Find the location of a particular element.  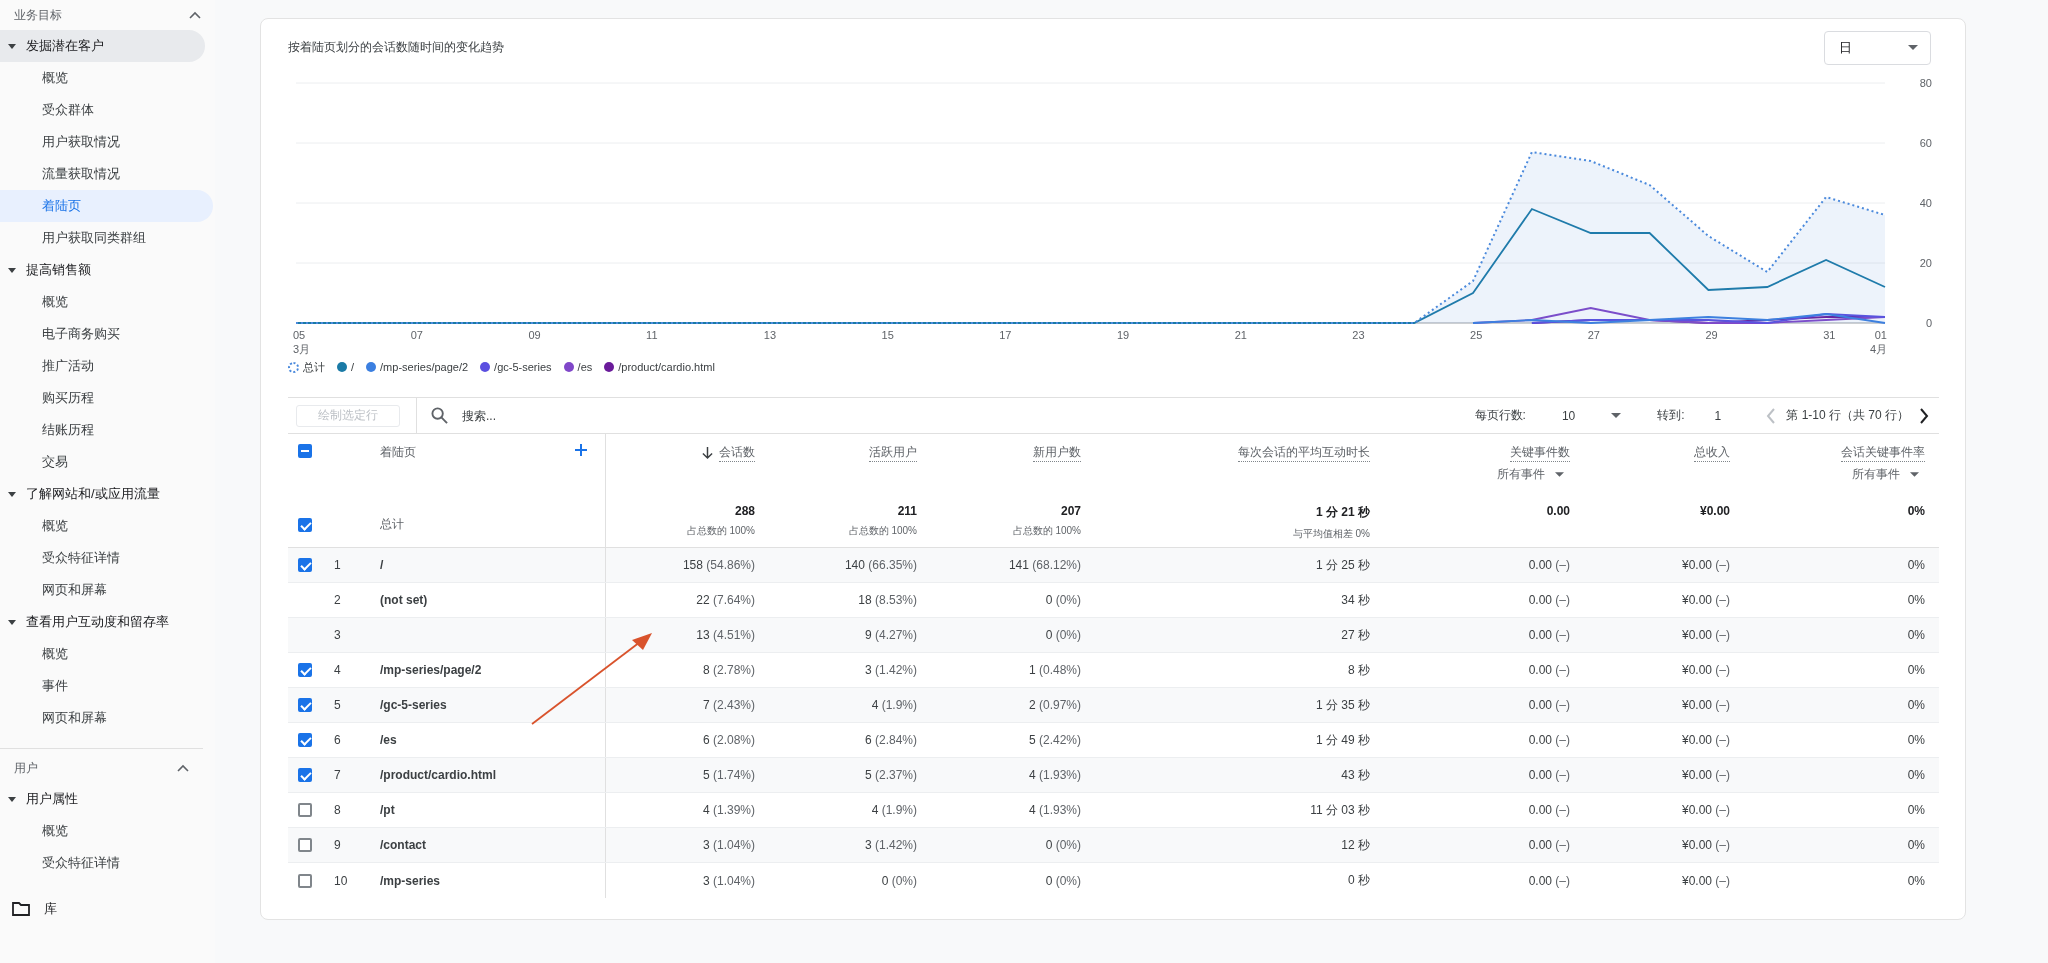

landing-page-cell: /pt is located at coordinates (387, 810).